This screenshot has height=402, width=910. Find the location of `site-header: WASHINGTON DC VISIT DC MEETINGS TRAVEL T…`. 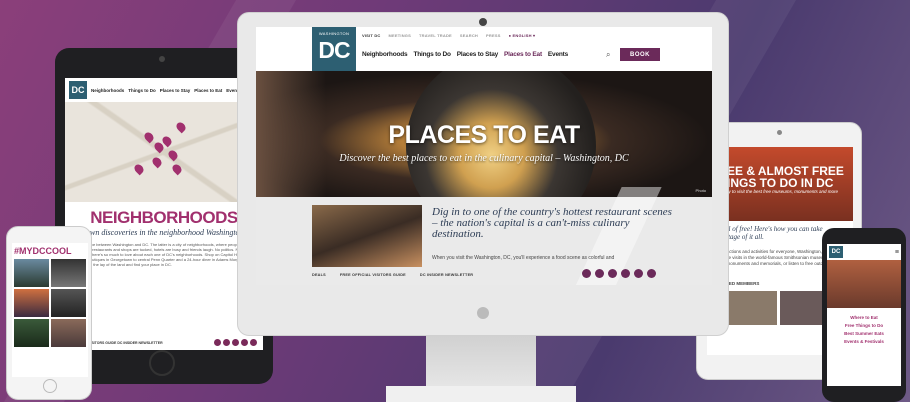

site-header: WASHINGTON DC VISIT DC MEETINGS TRAVEL T… is located at coordinates (484, 49).